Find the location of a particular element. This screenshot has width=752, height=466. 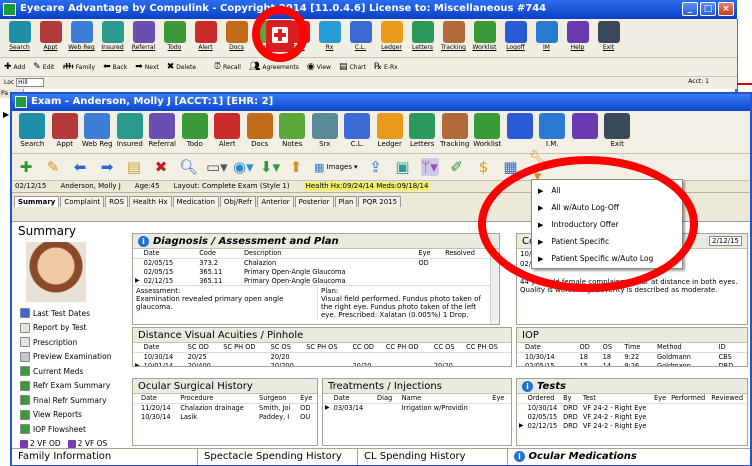

spectacle-spending-tab: Spectacle Spending History is located at coordinates (278, 457).